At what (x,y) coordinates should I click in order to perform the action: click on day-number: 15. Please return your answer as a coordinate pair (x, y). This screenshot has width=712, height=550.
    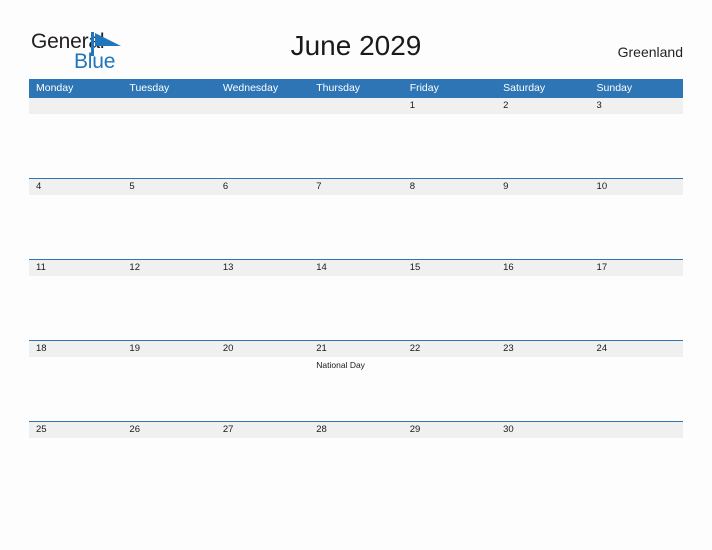
    Looking at the image, I should click on (449, 268).